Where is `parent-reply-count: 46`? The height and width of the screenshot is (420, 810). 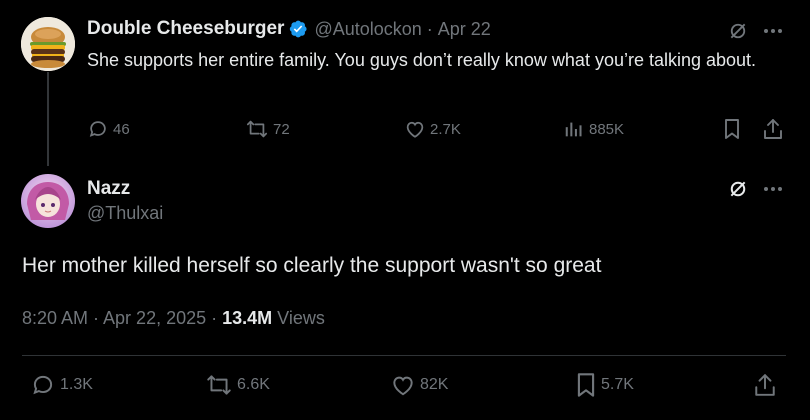
parent-reply-count: 46 is located at coordinates (121, 129).